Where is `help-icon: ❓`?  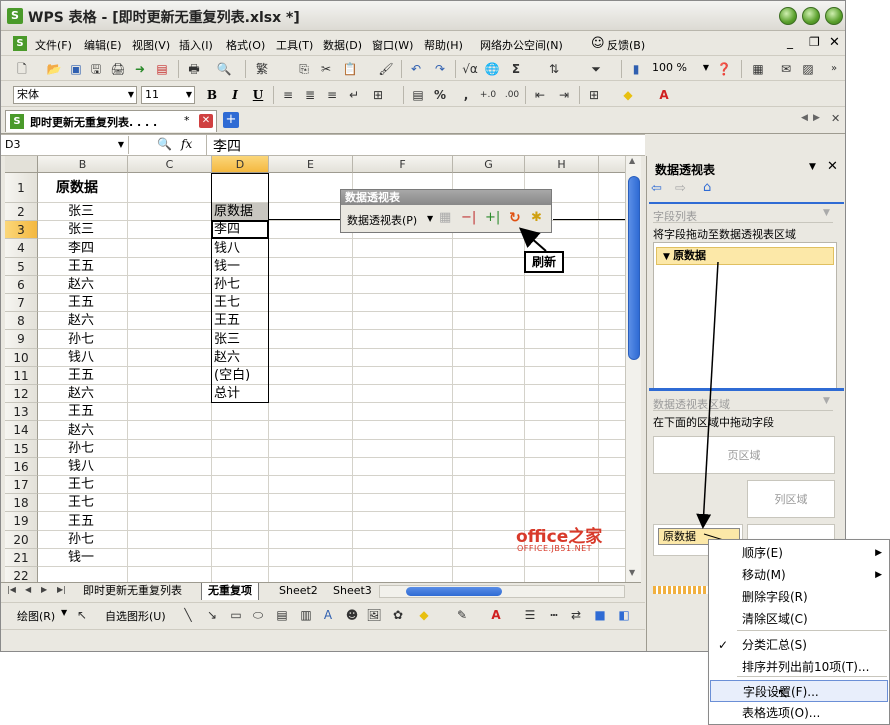
help-icon: ❓ is located at coordinates (724, 69).